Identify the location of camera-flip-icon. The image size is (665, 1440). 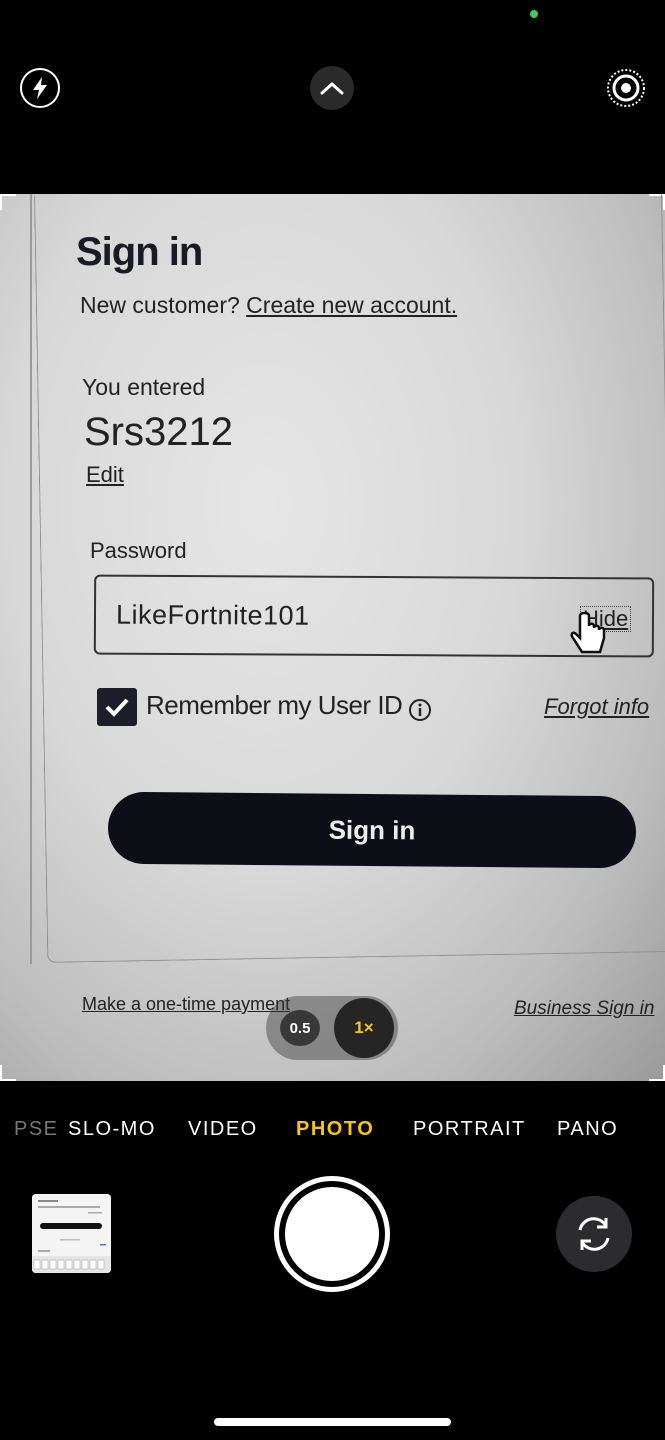
(594, 1234).